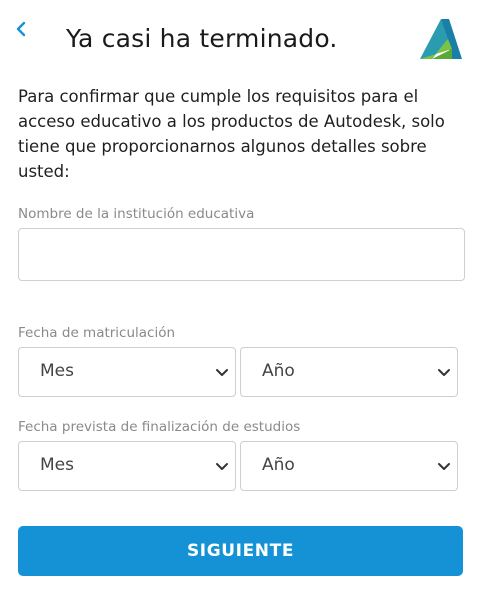 The height and width of the screenshot is (594, 482). Describe the element at coordinates (127, 466) in the screenshot. I see `graduation-month-select: Mes` at that location.